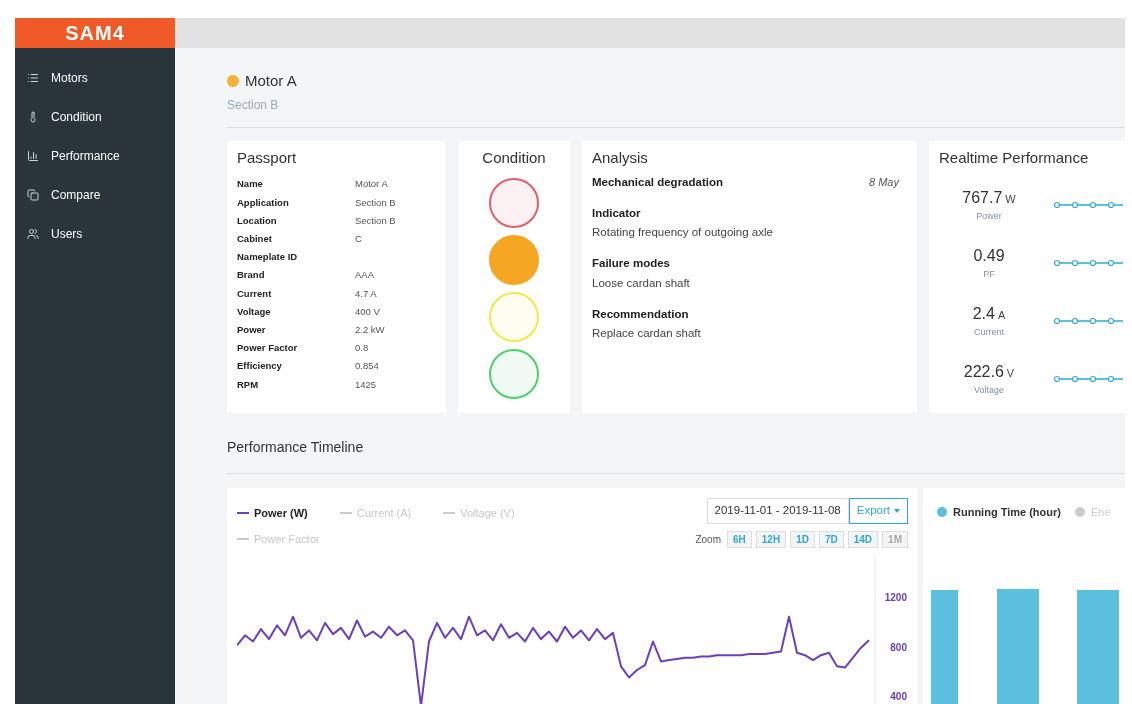 The image size is (1132, 704). Describe the element at coordinates (989, 255) in the screenshot. I see `metric-value: 0.49` at that location.